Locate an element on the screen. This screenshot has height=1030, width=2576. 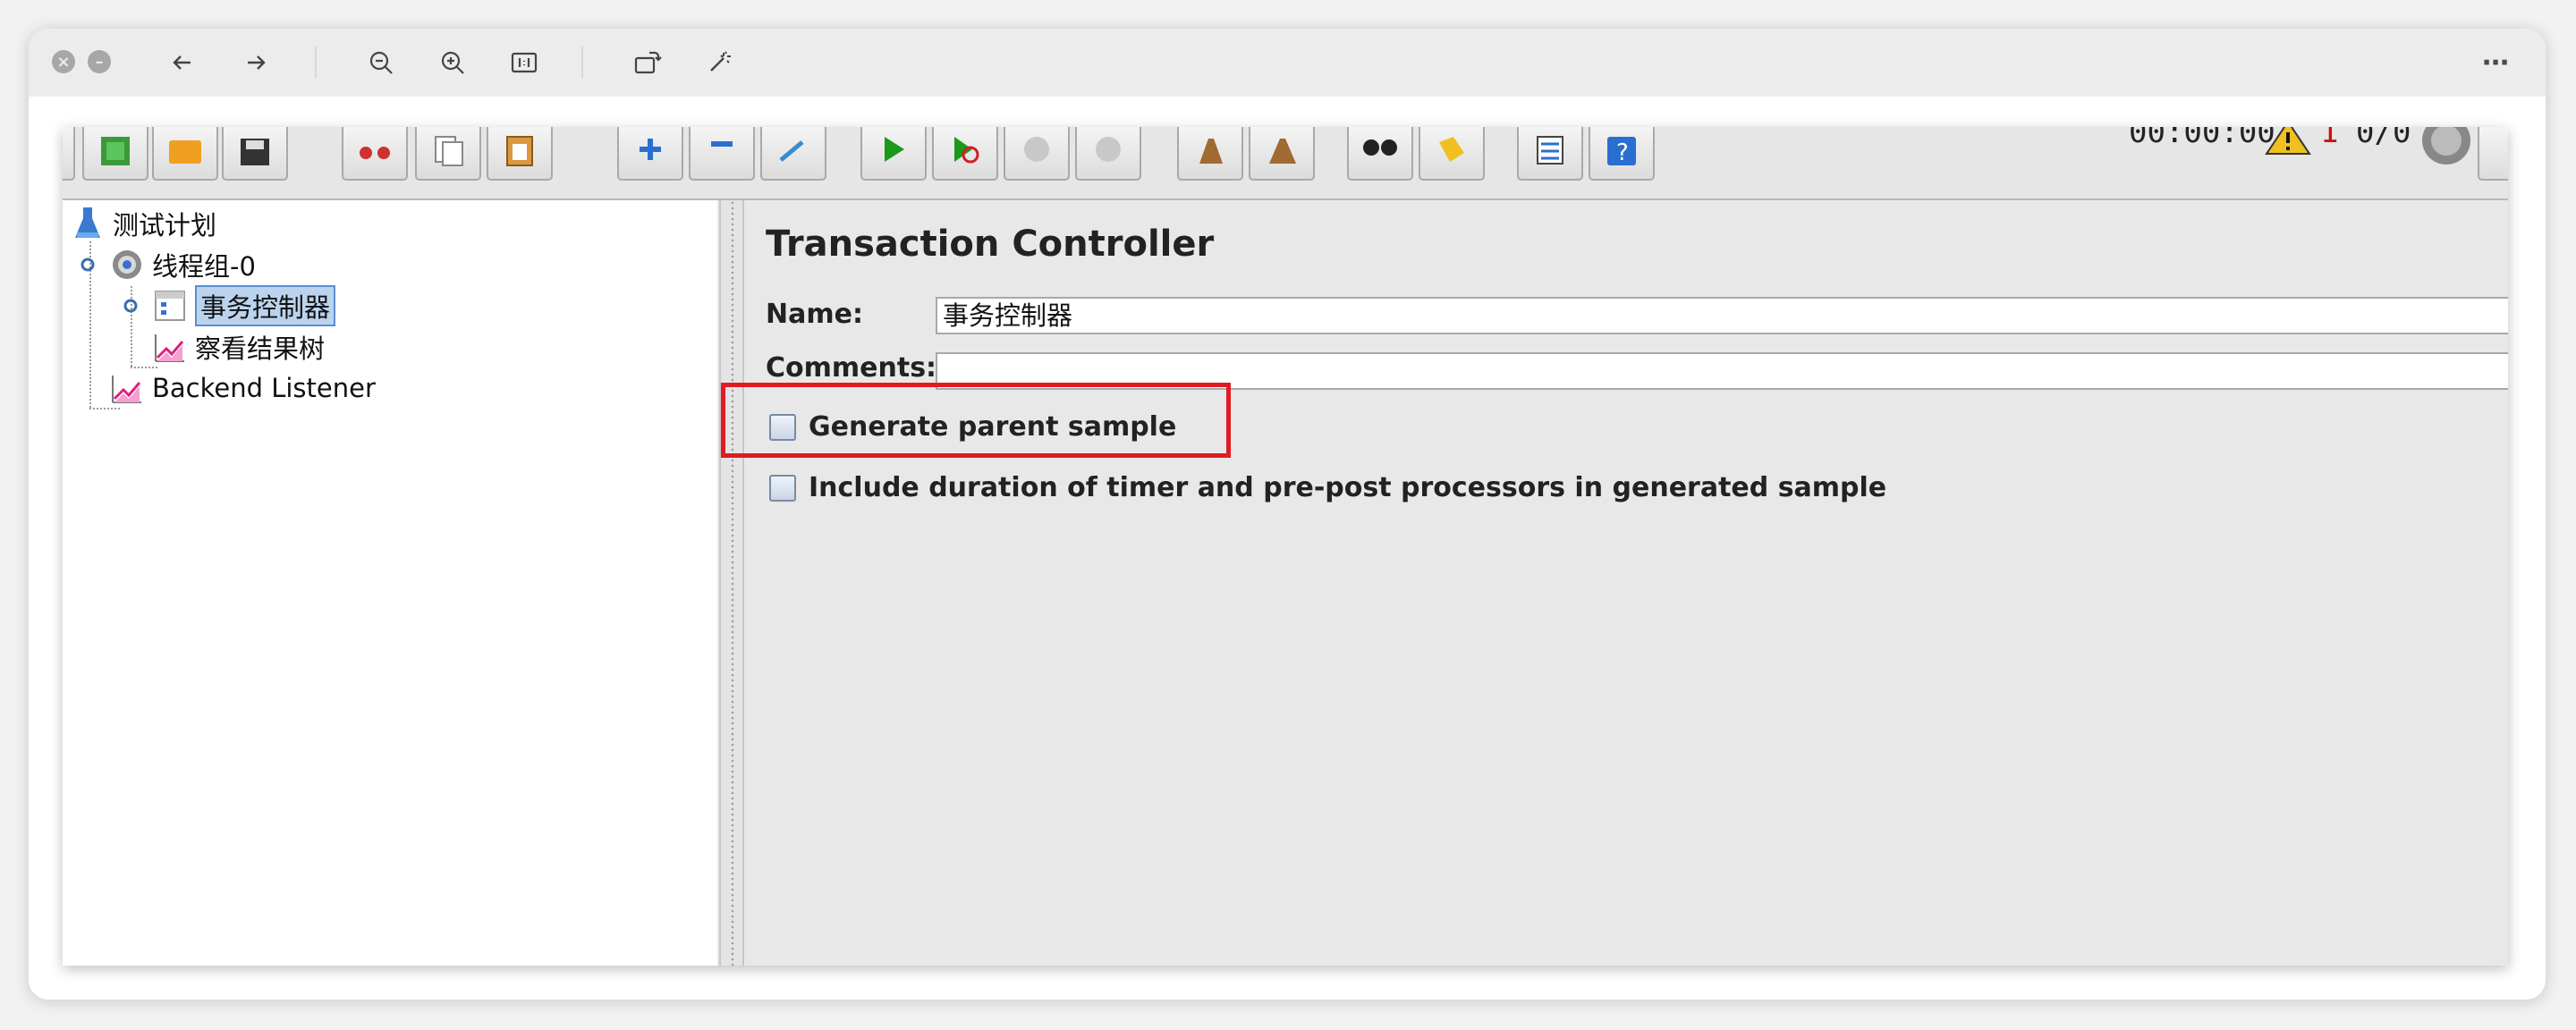
open-icon is located at coordinates (185, 154).